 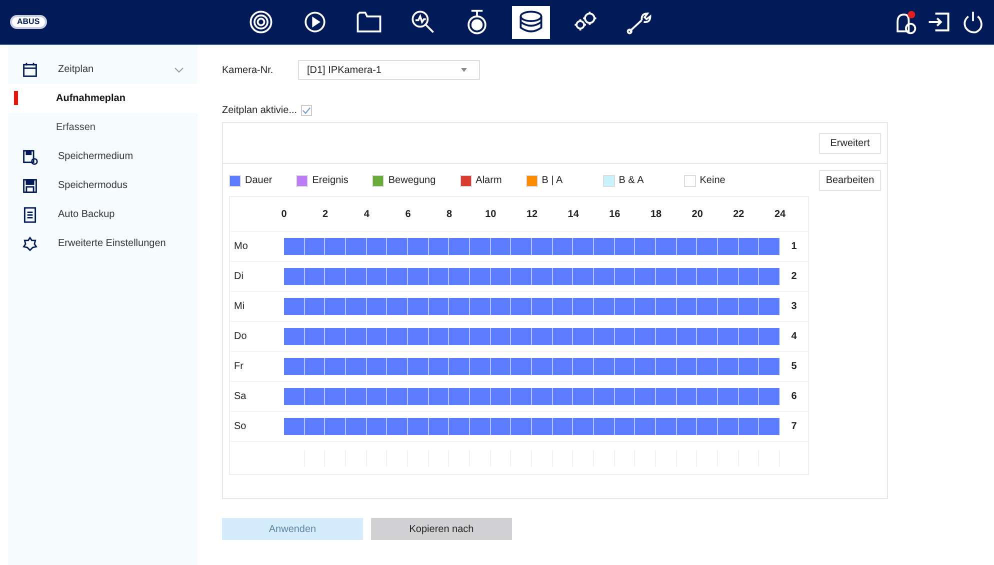 I want to click on sidebar-item: Zeitplan, so click(x=103, y=69).